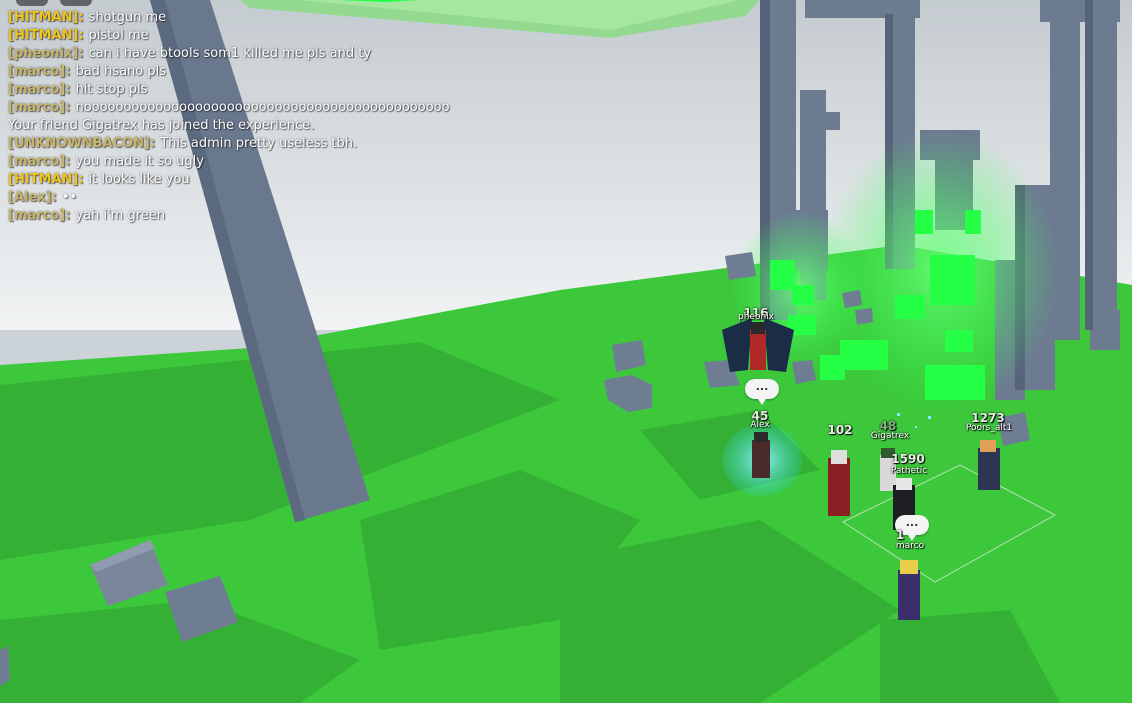 This screenshot has width=1132, height=703. I want to click on chat-text: pistol me, so click(118, 35).